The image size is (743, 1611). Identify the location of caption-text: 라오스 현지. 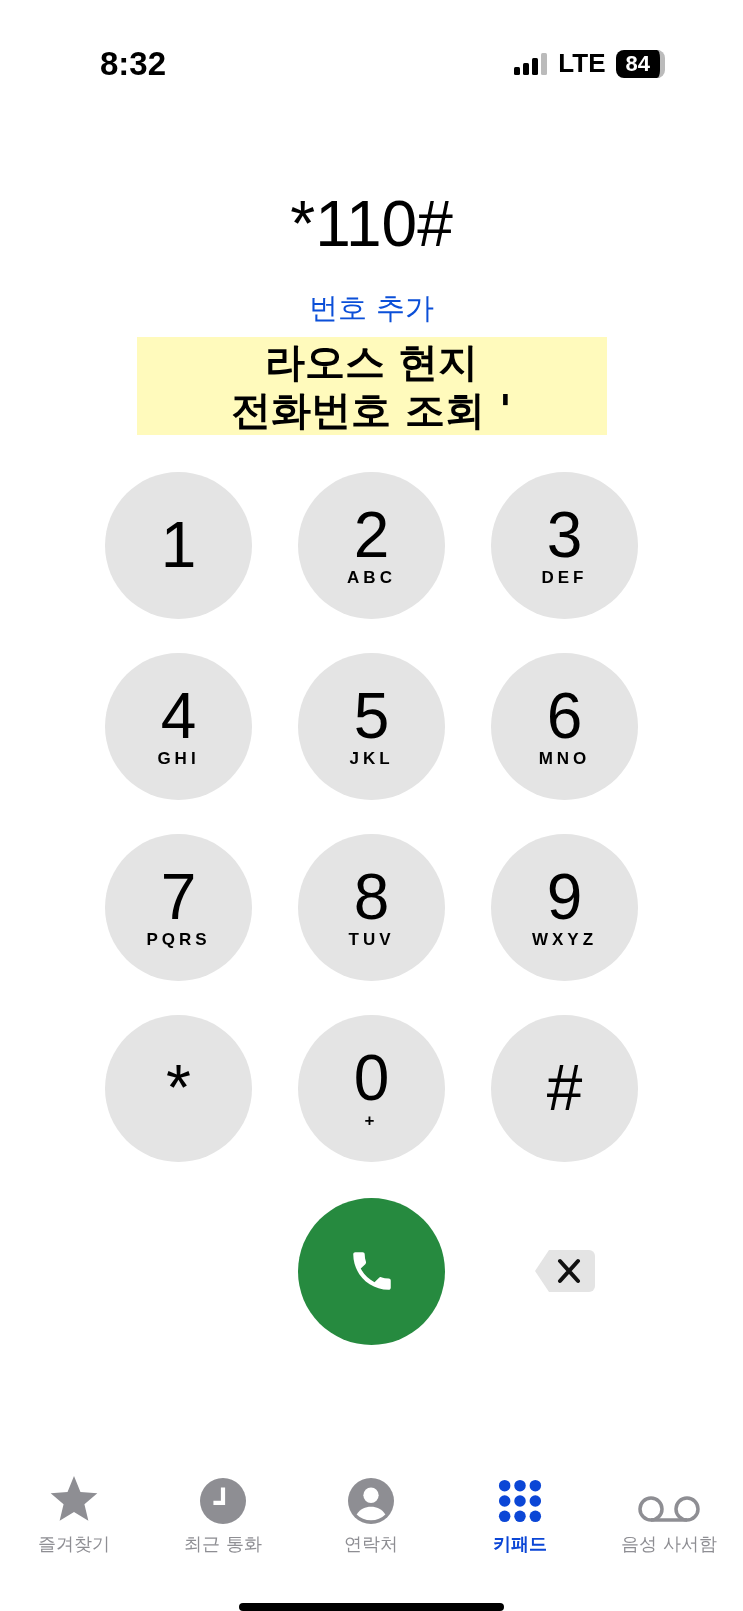
(371, 361).